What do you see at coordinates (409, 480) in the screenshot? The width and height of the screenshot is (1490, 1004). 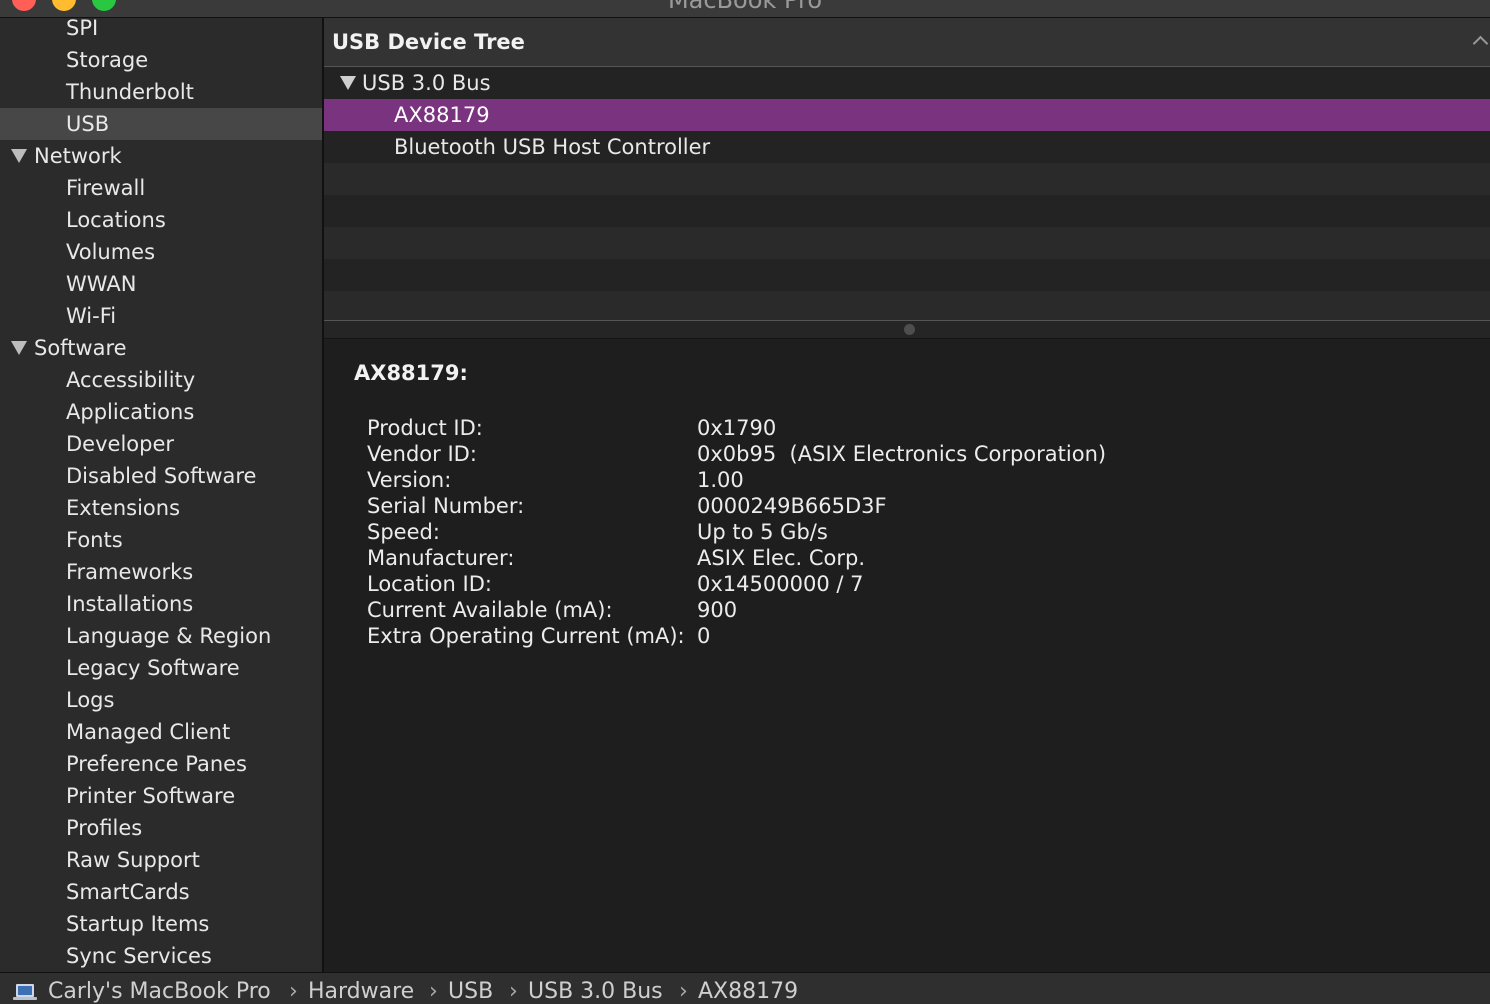 I see `property-label: Version:` at bounding box center [409, 480].